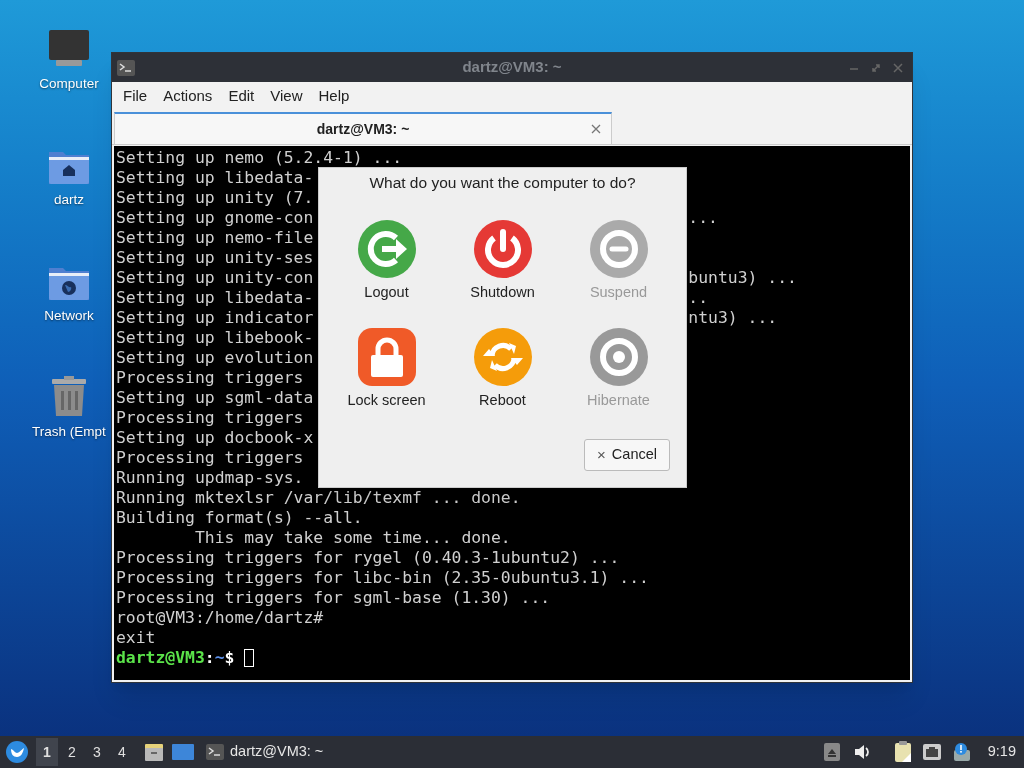 Image resolution: width=1024 pixels, height=768 pixels. Describe the element at coordinates (352, 537) in the screenshot. I see `terminal-line: This may take some time... done.` at that location.